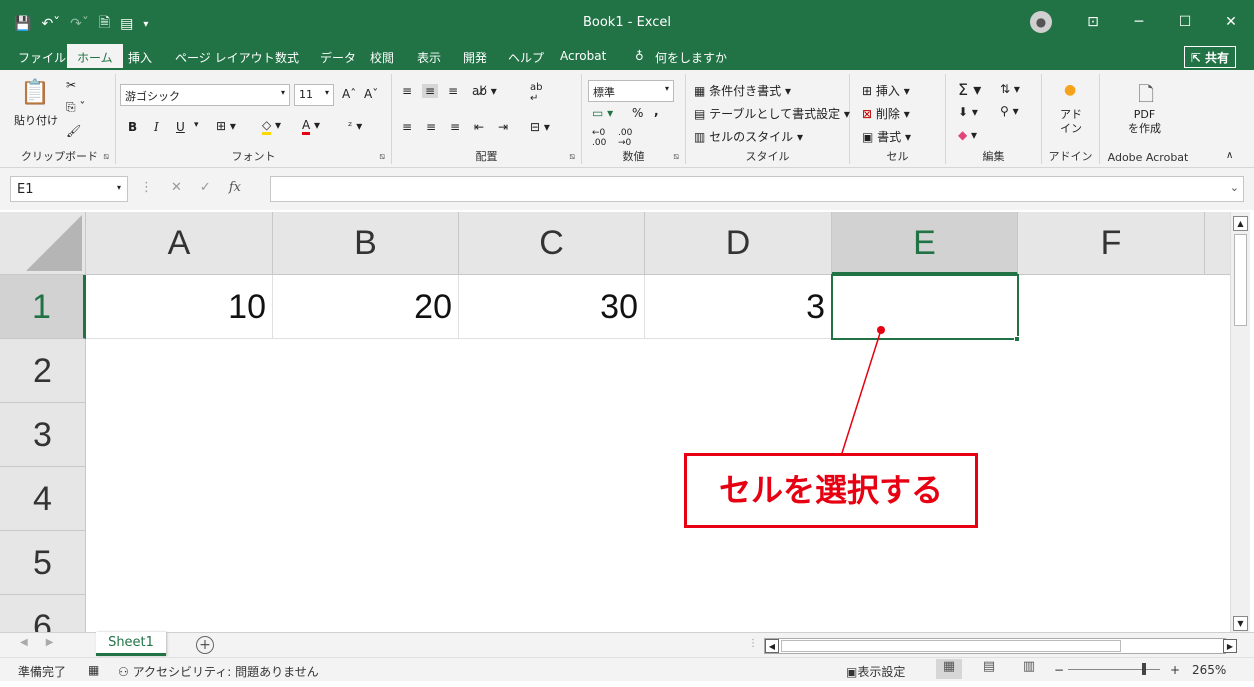 The width and height of the screenshot is (1254, 687). I want to click on column-header-f: F, so click(1111, 243).